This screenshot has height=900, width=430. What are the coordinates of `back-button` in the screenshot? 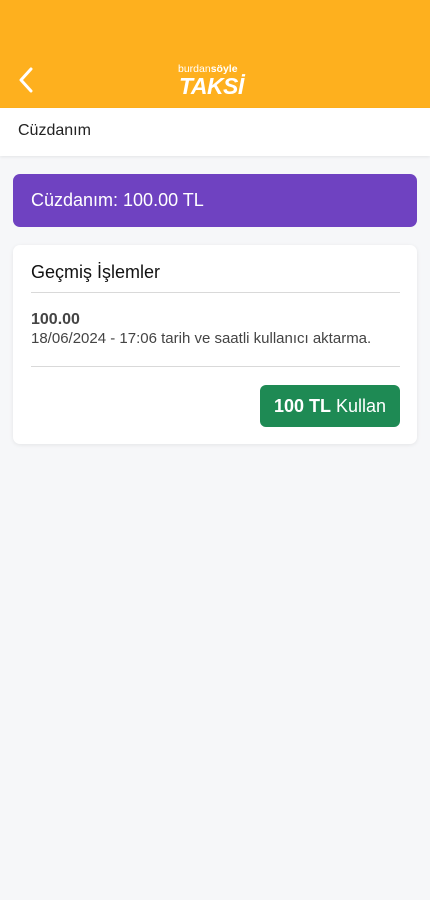 It's located at (26, 80).